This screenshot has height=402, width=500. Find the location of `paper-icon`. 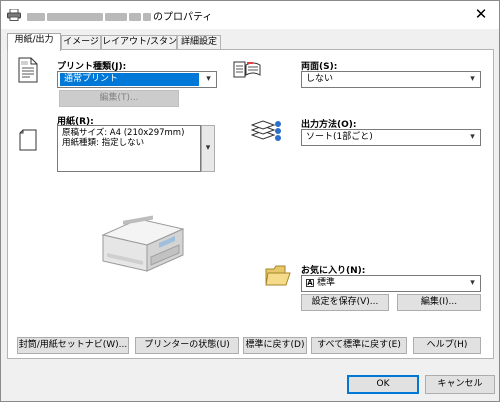

paper-icon is located at coordinates (28, 140).